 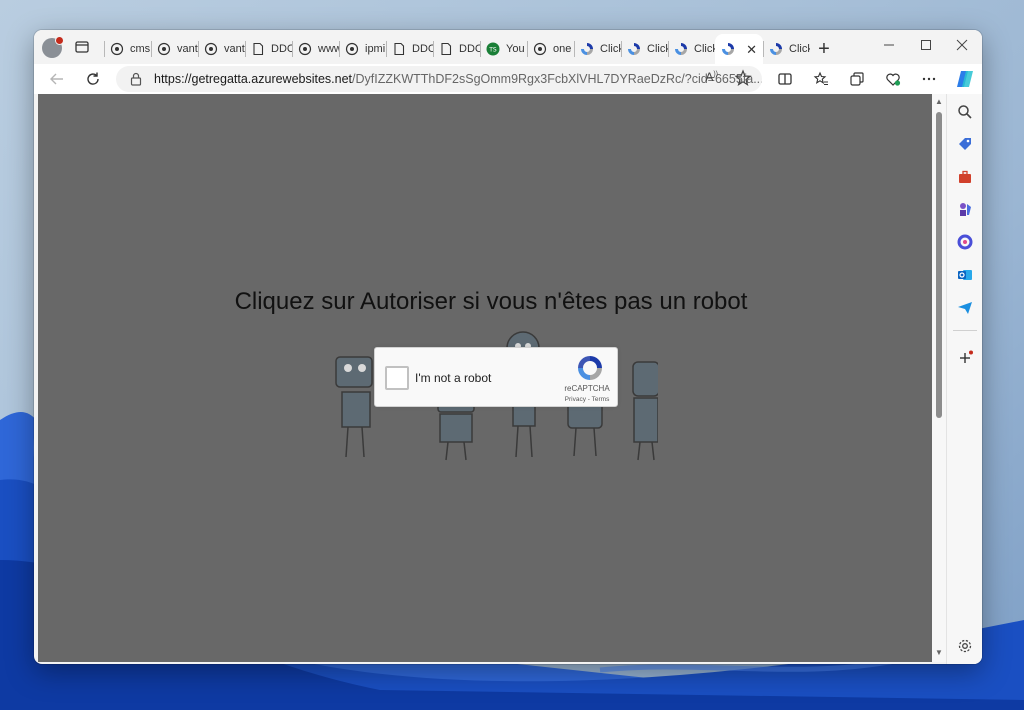 What do you see at coordinates (234, 49) in the screenshot?
I see `tab-label: vant` at bounding box center [234, 49].